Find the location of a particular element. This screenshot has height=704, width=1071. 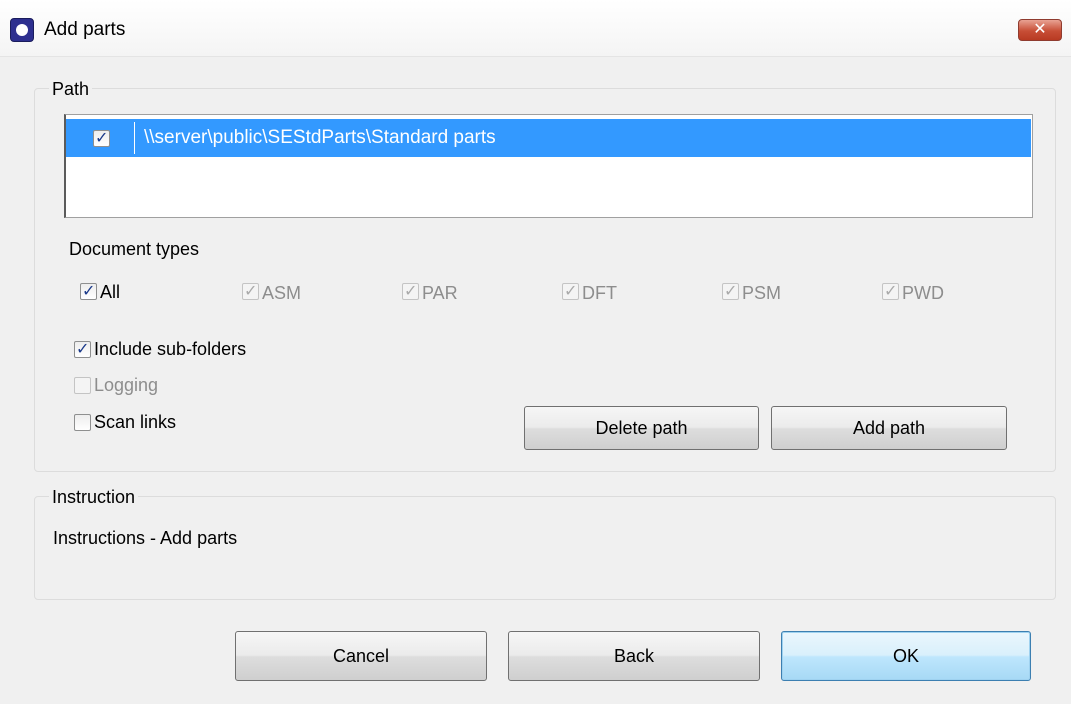

doc-type-asm-label: ASM is located at coordinates (281, 293).